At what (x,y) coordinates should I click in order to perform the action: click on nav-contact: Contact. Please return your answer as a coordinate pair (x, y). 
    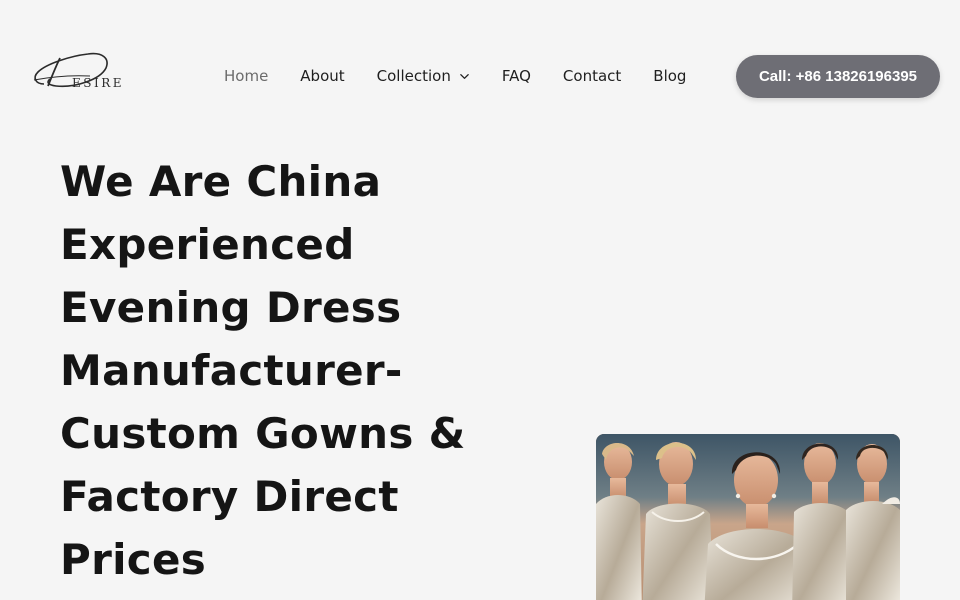
    Looking at the image, I should click on (592, 76).